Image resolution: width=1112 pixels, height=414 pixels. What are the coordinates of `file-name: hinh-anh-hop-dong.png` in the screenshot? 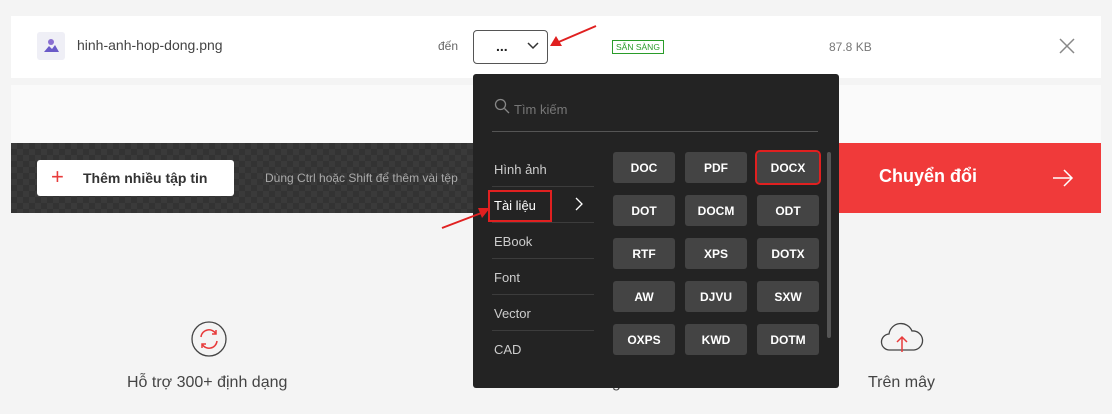 It's located at (150, 45).